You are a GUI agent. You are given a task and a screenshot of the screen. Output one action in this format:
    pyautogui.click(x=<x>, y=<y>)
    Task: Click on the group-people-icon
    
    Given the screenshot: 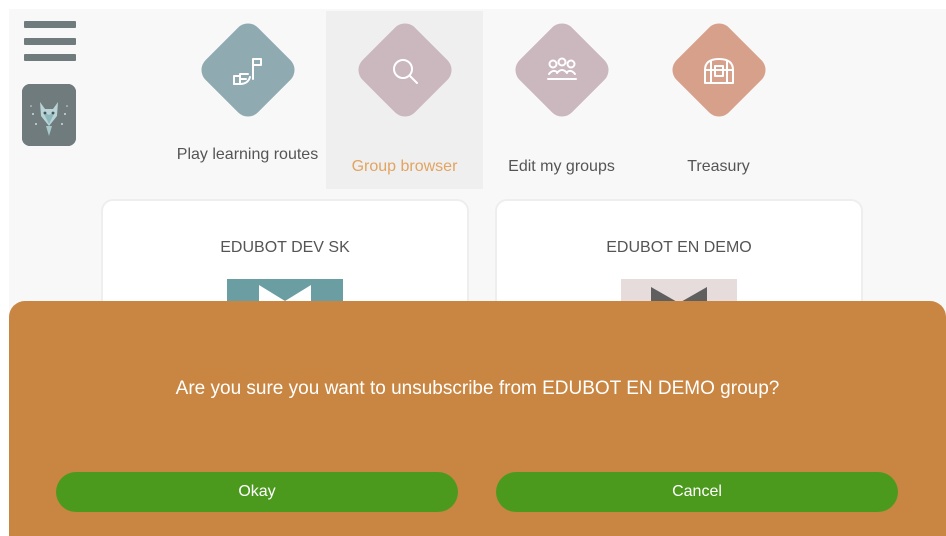 What is the action you would take?
    pyautogui.click(x=562, y=72)
    